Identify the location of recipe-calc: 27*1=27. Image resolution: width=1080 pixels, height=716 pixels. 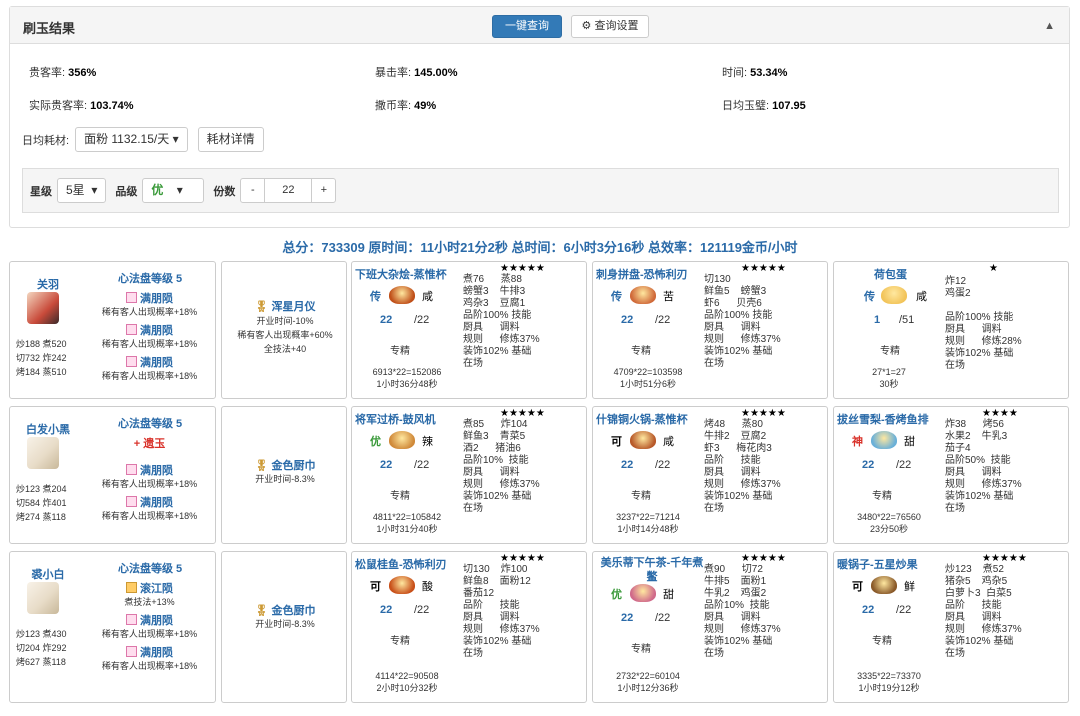
(889, 372).